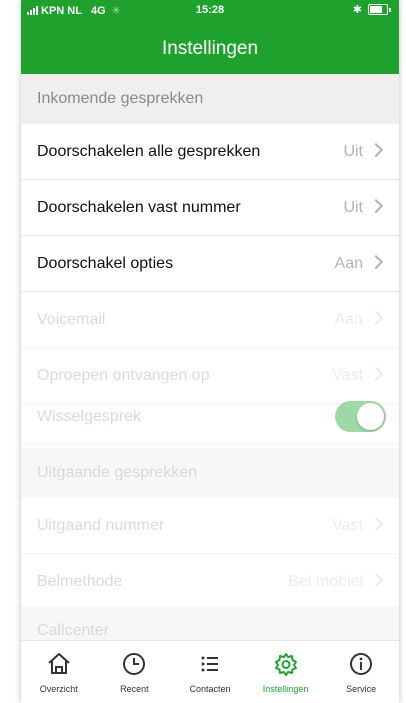  What do you see at coordinates (59, 663) in the screenshot?
I see `home-icon` at bounding box center [59, 663].